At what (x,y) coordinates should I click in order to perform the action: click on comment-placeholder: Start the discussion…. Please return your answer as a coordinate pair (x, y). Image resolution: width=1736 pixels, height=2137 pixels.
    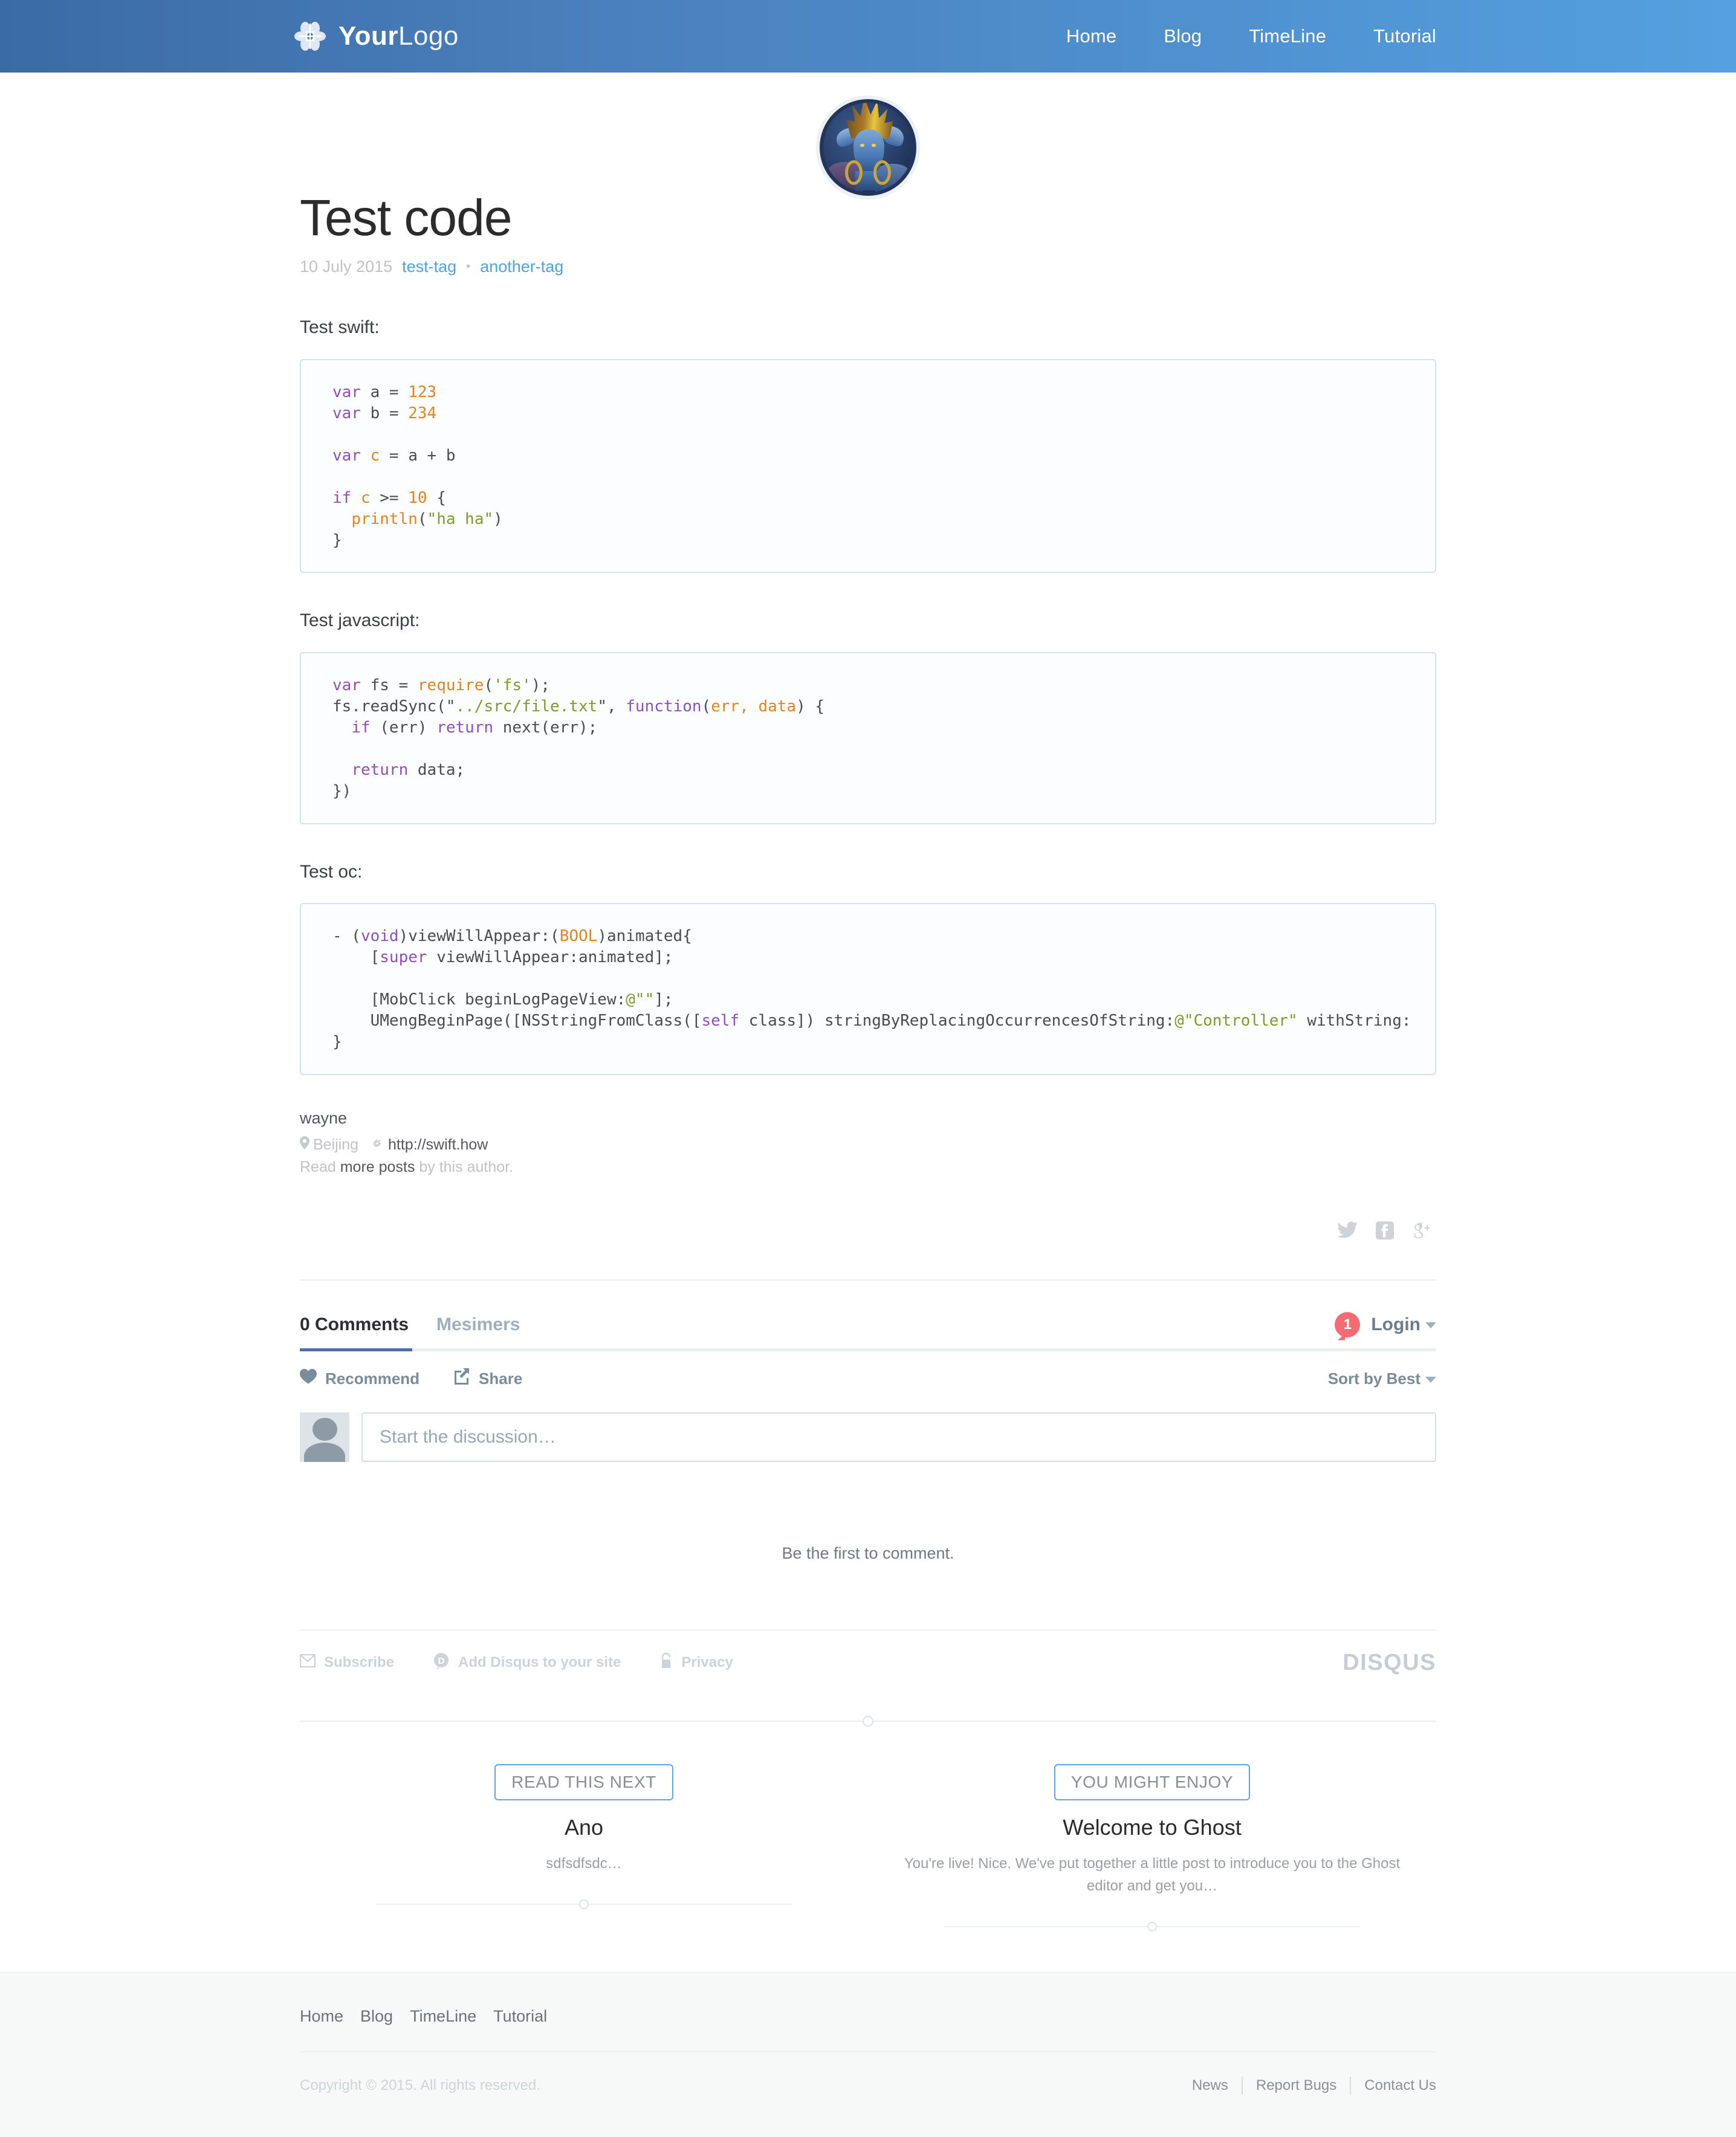
    Looking at the image, I should click on (468, 1436).